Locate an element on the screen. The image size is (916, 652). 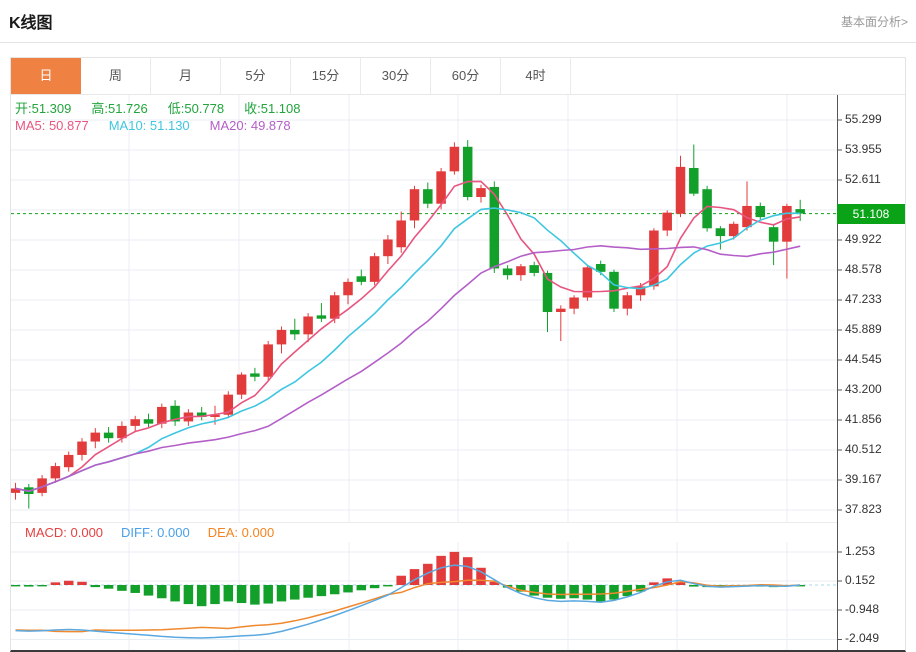
tab-4时: 4时 is located at coordinates (536, 76).